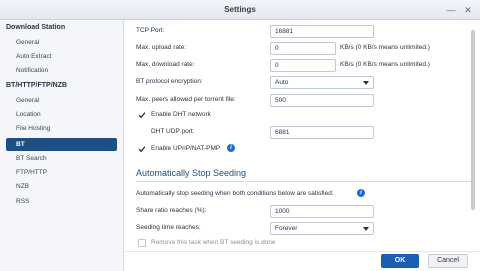  What do you see at coordinates (451, 10) in the screenshot?
I see `minimize-icon: —` at bounding box center [451, 10].